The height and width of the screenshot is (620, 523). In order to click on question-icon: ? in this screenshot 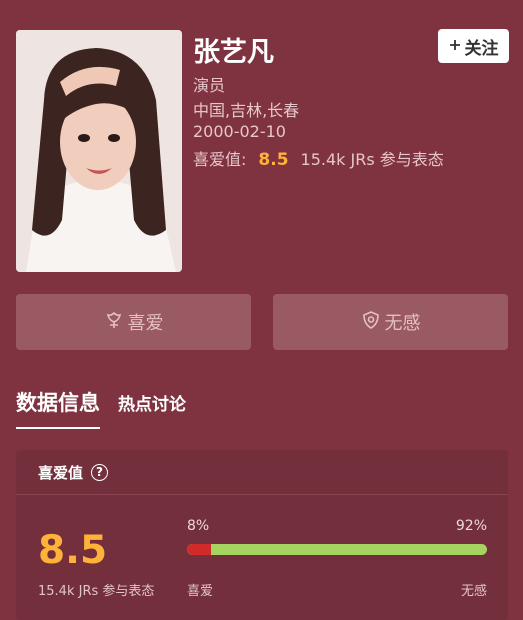, I will do `click(100, 472)`.